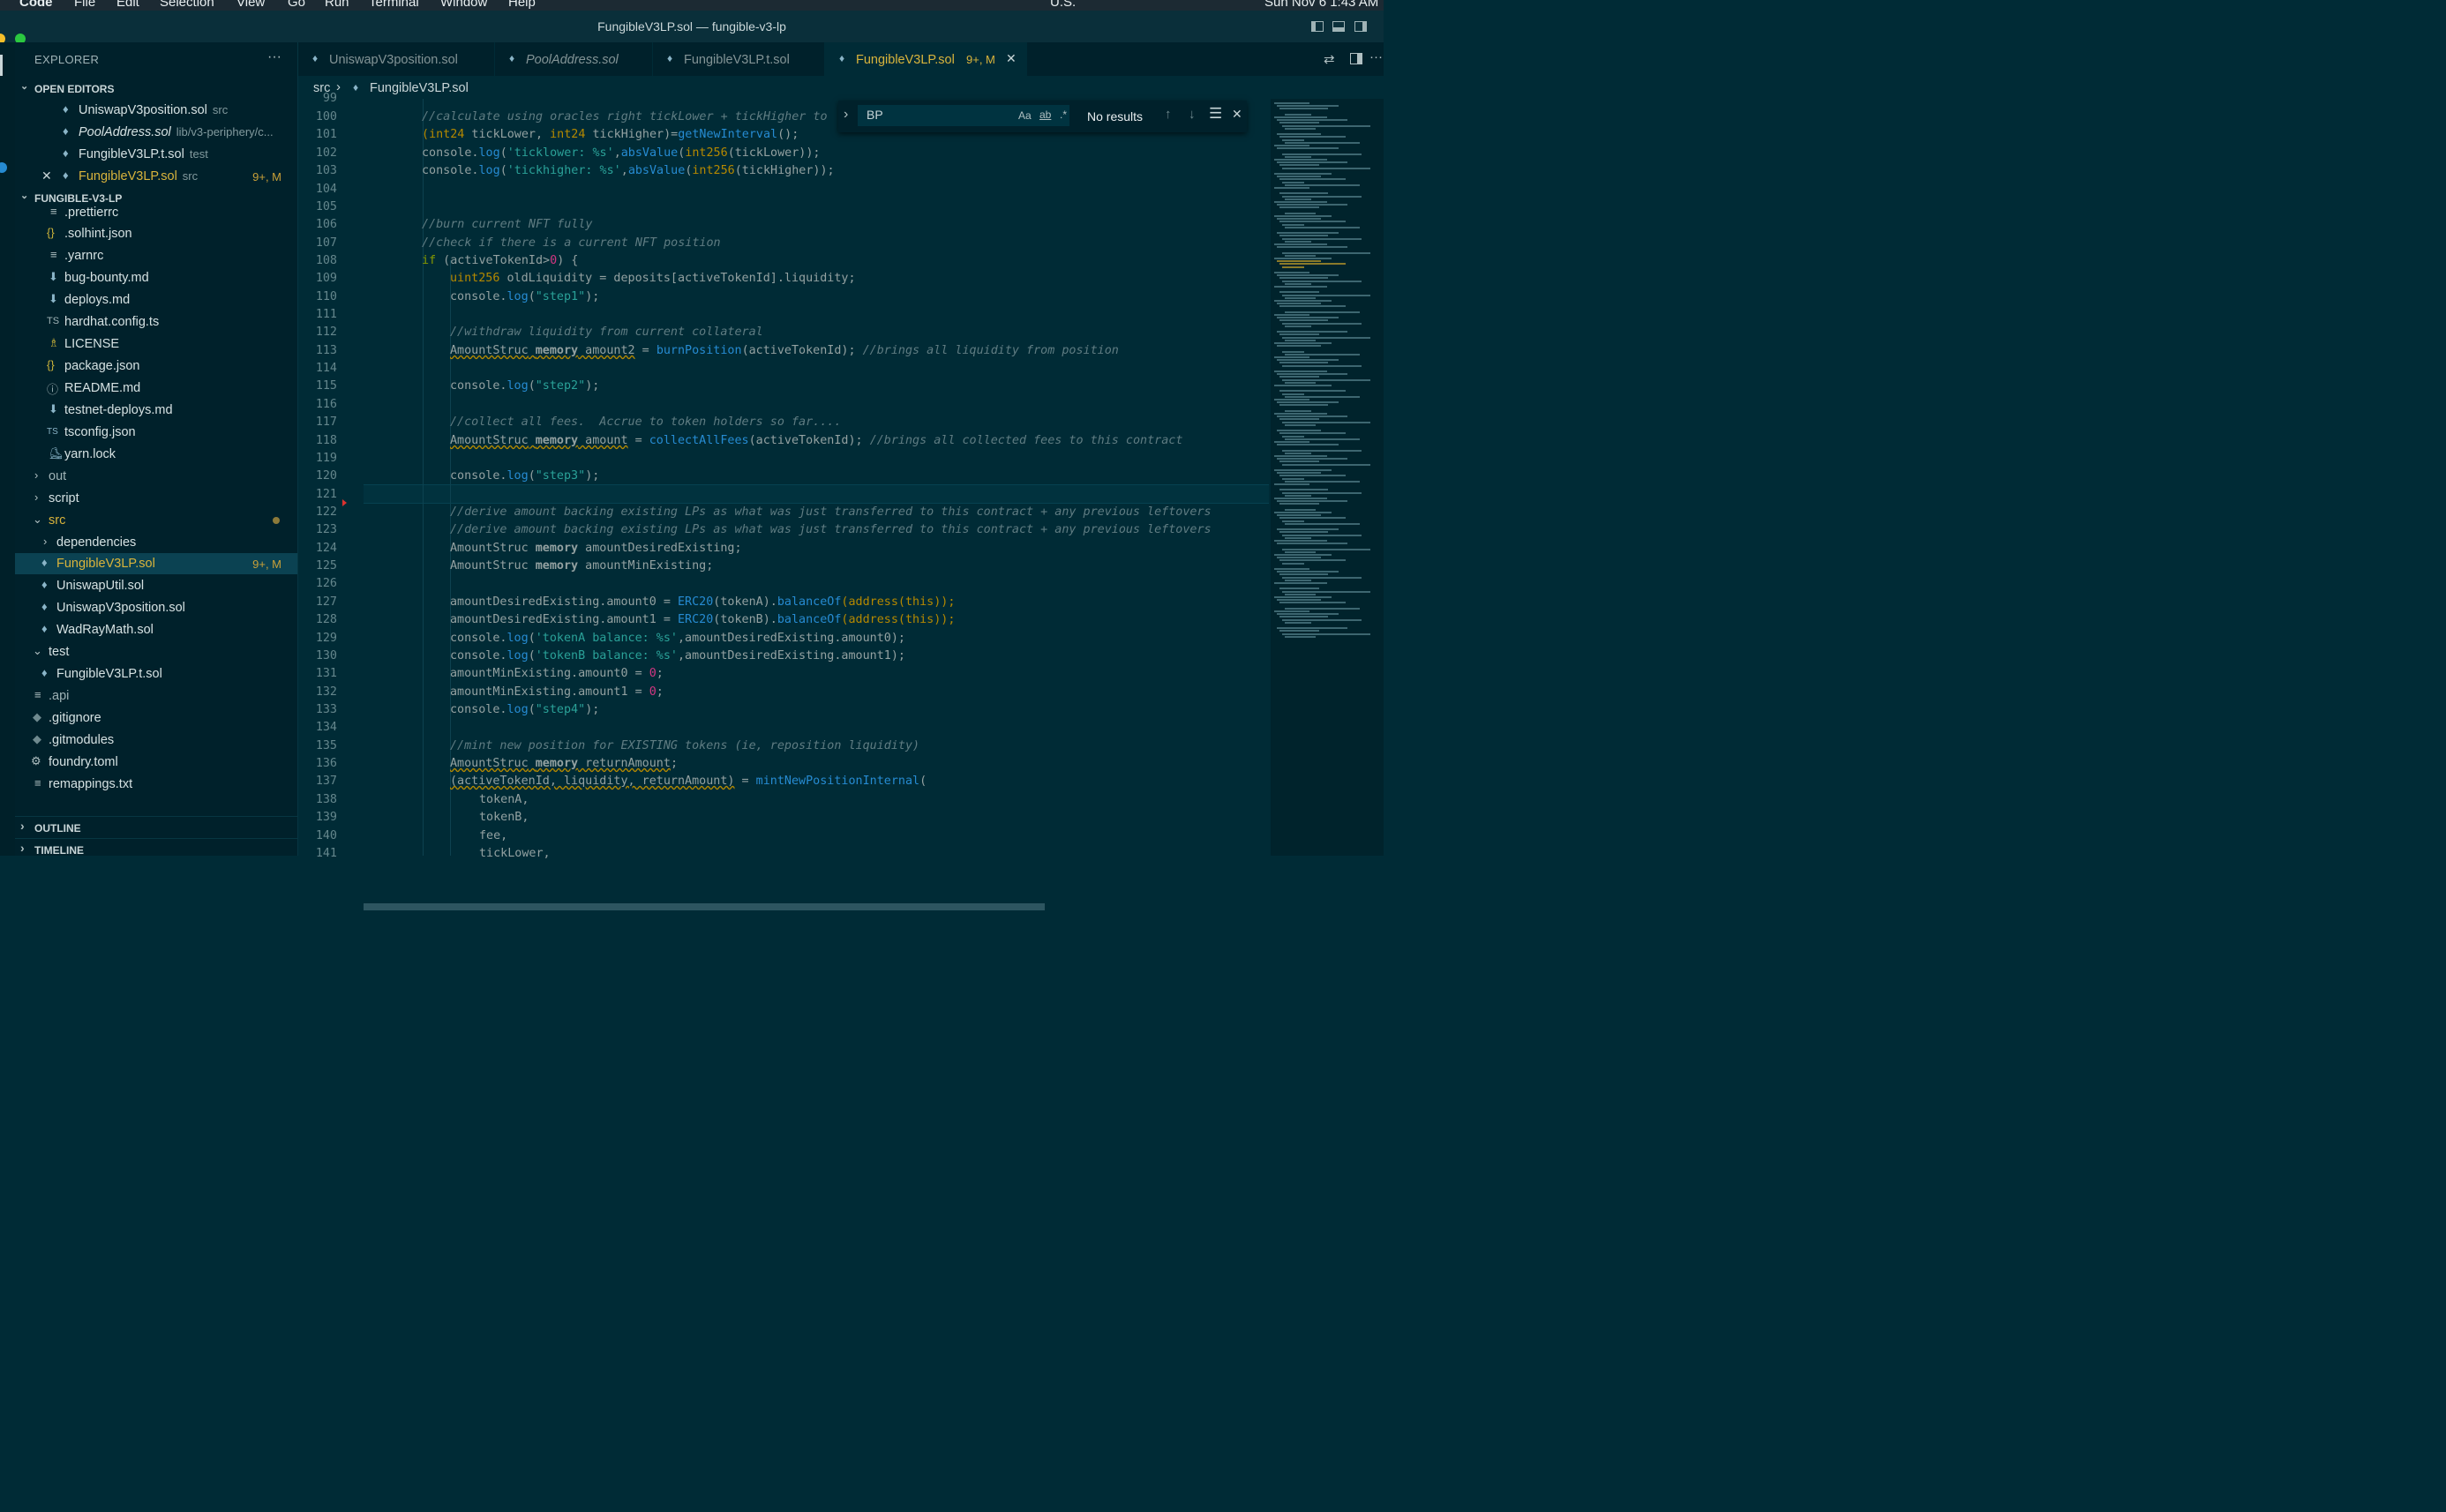  Describe the element at coordinates (490, 763) in the screenshot. I see `code-token: AmountStruc` at that location.